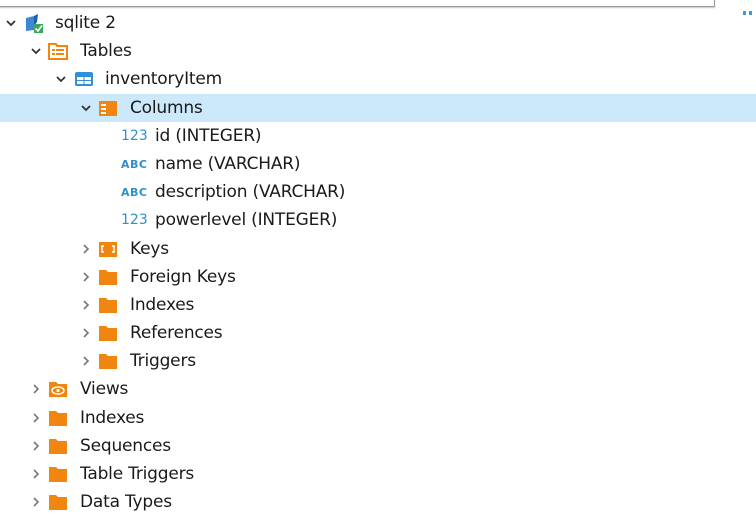 This screenshot has height=530, width=756. Describe the element at coordinates (378, 192) in the screenshot. I see `tree-node-column: ABC description (VARCHAR)` at that location.